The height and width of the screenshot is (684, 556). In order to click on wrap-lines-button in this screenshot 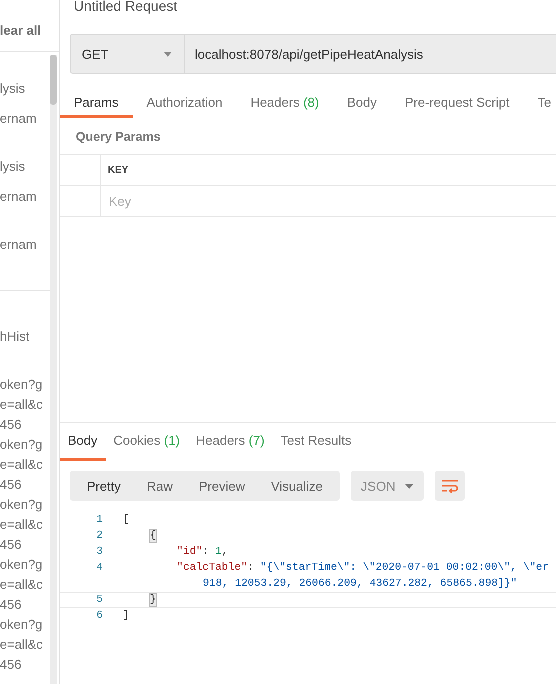, I will do `click(450, 486)`.